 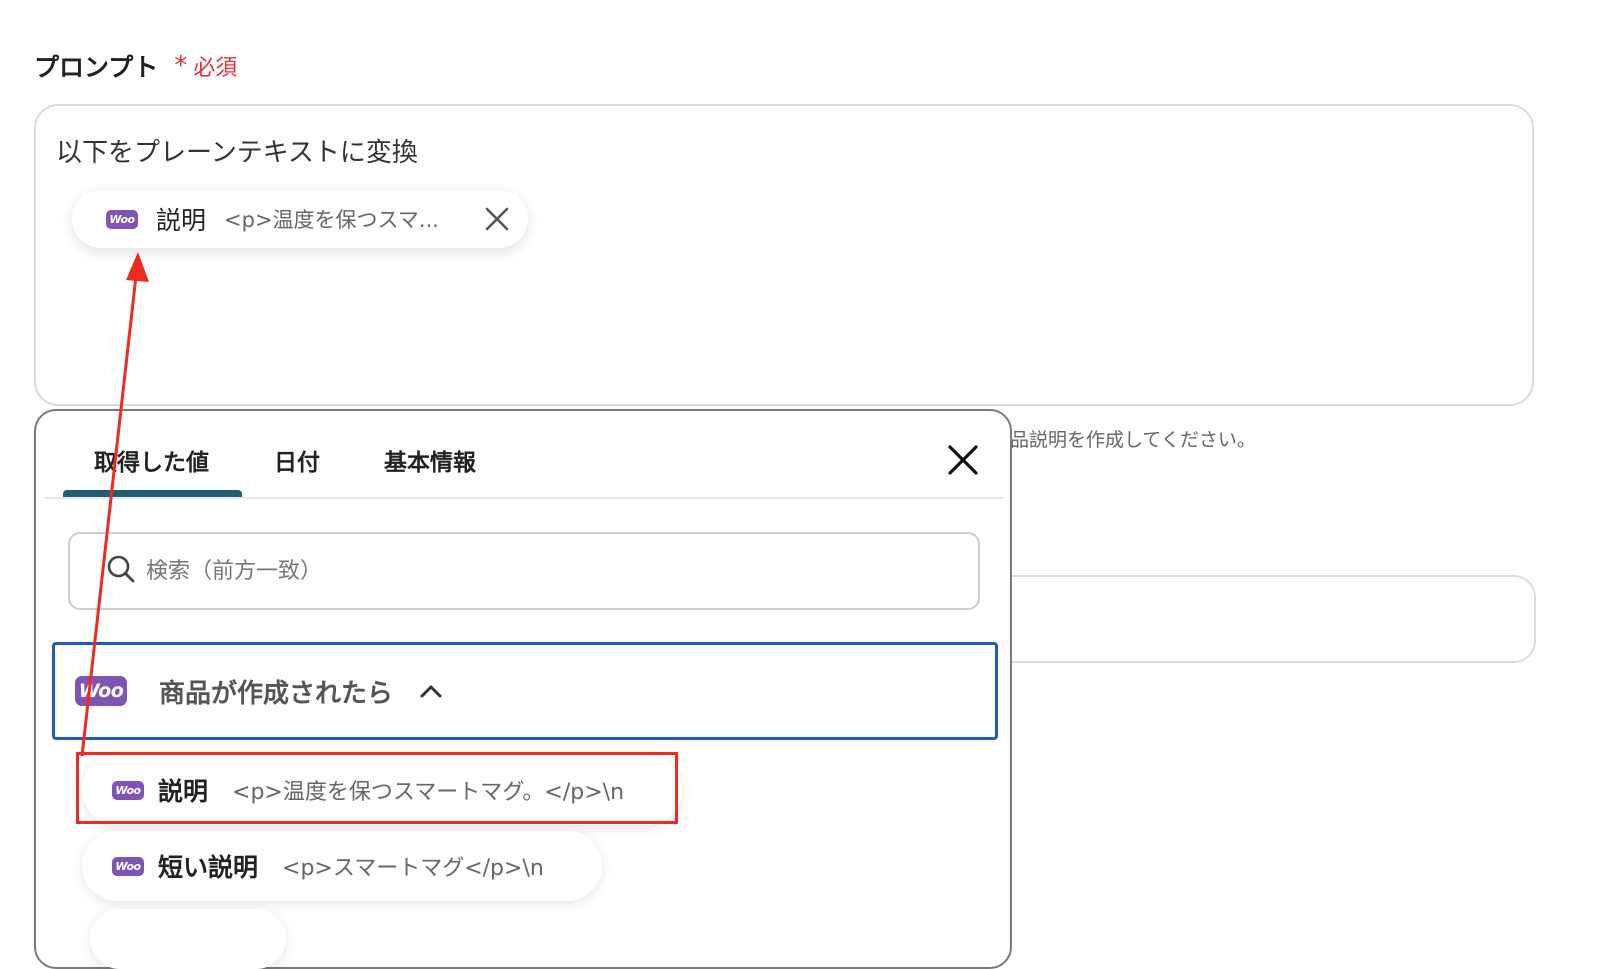 What do you see at coordinates (431, 691) in the screenshot?
I see `chevron-up-icon` at bounding box center [431, 691].